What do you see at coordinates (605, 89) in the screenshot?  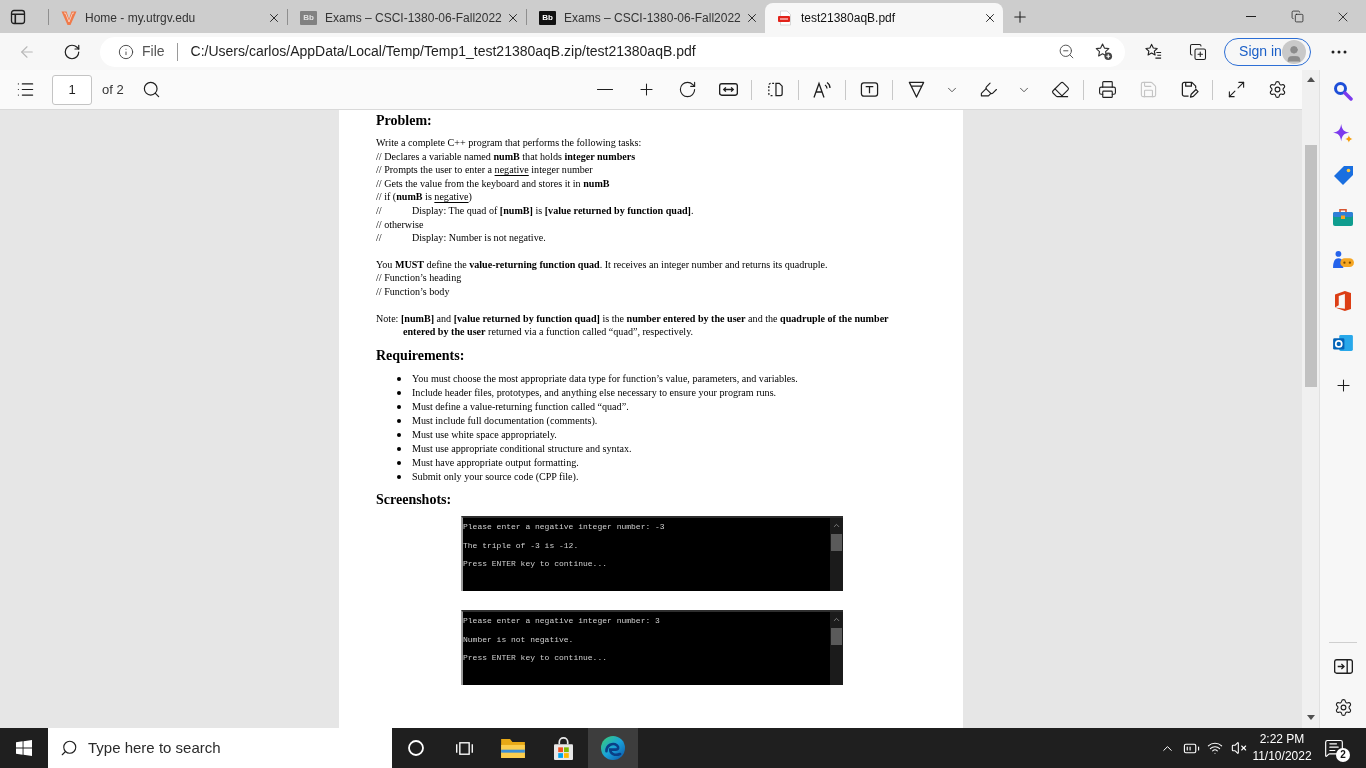 I see `minus-icon` at bounding box center [605, 89].